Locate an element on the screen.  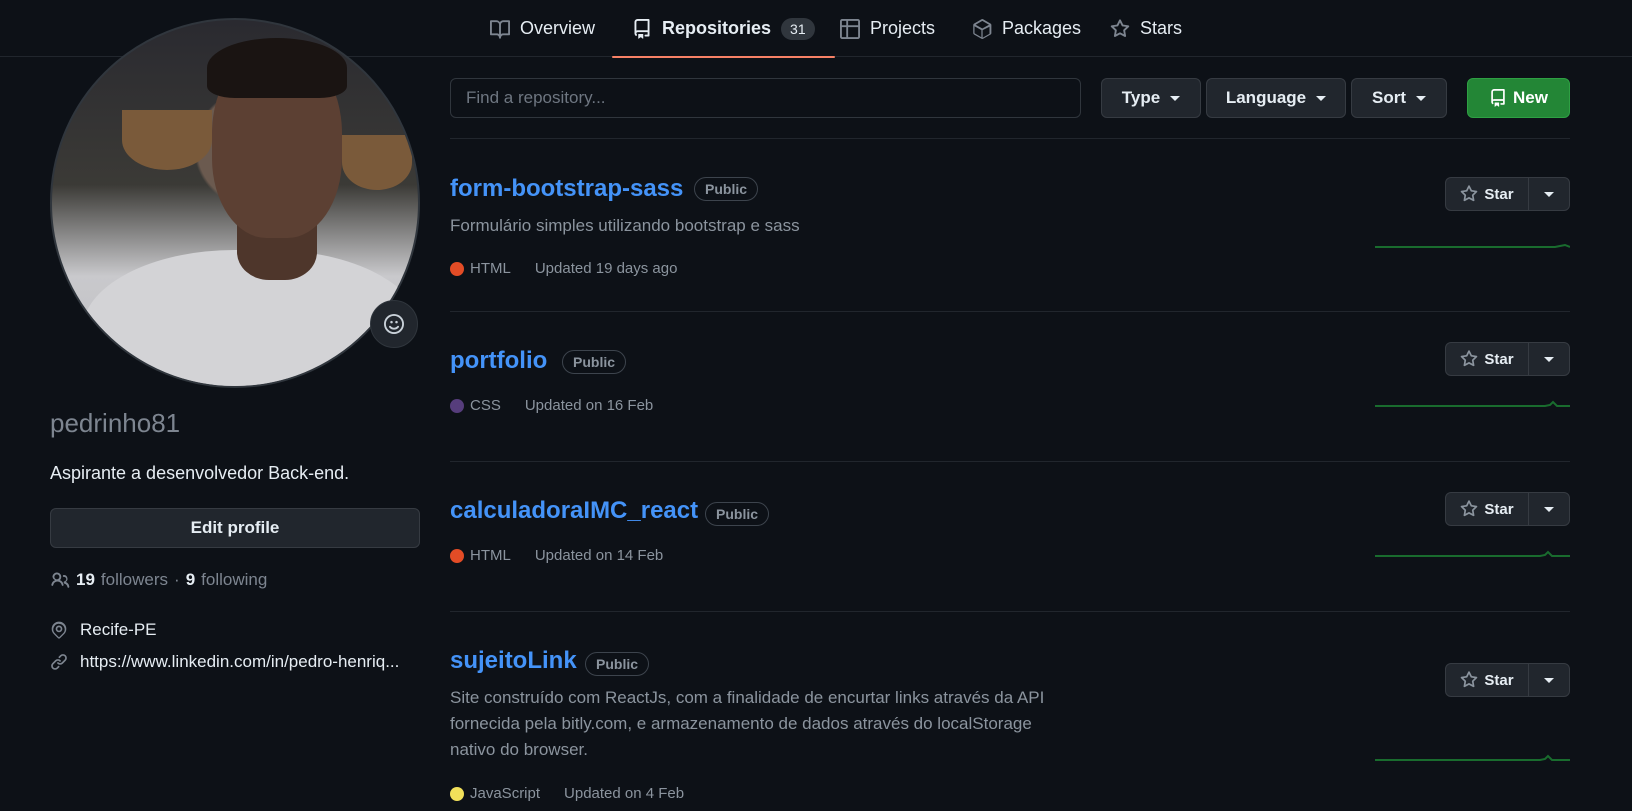
tab-packages: Packages is located at coordinates (1026, 28).